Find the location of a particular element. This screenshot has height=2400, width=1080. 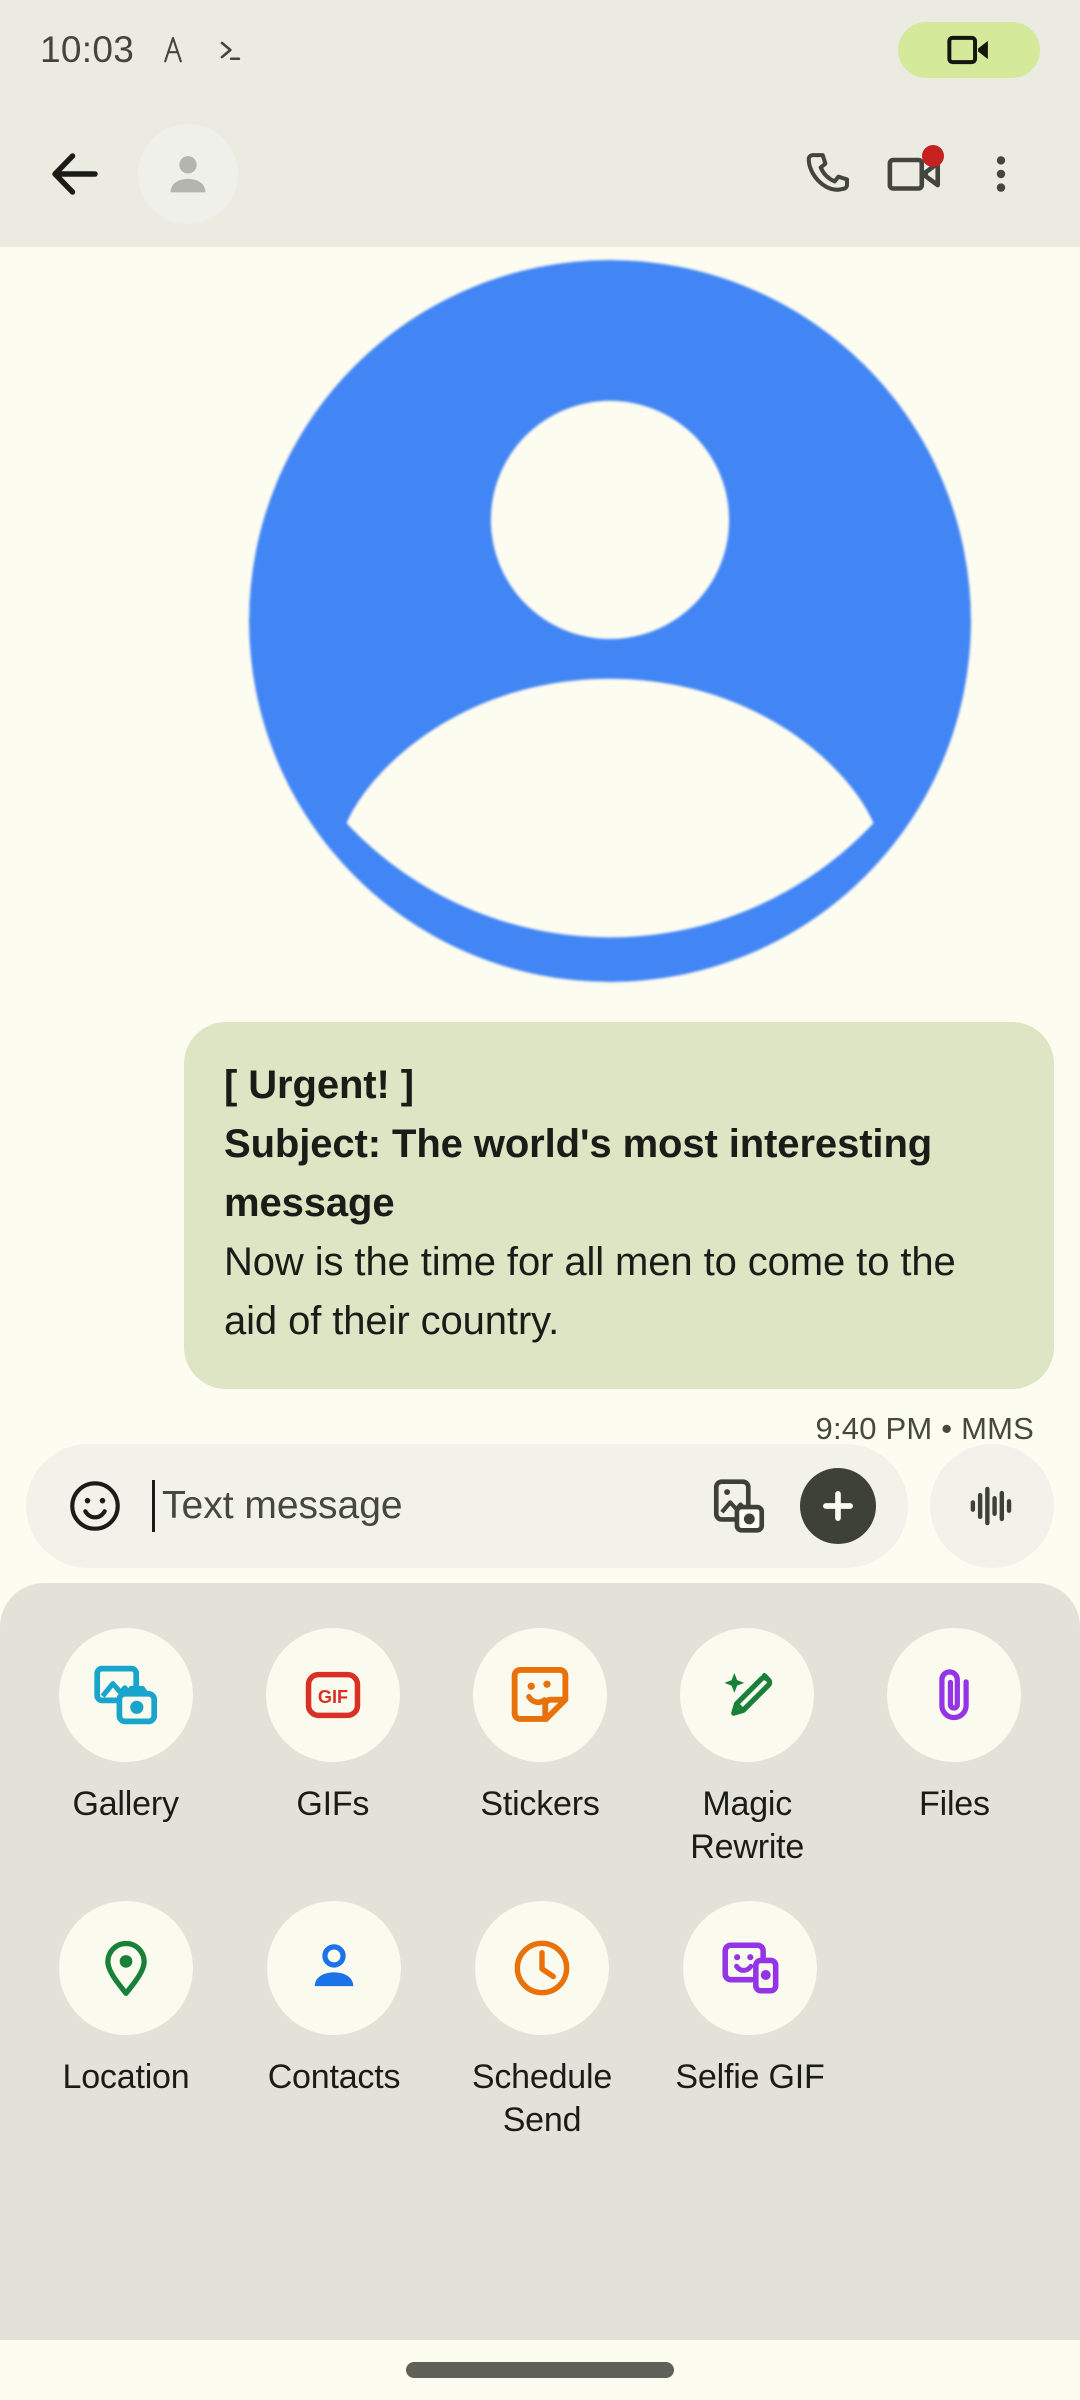

message-input: Text message is located at coordinates (412, 1506).